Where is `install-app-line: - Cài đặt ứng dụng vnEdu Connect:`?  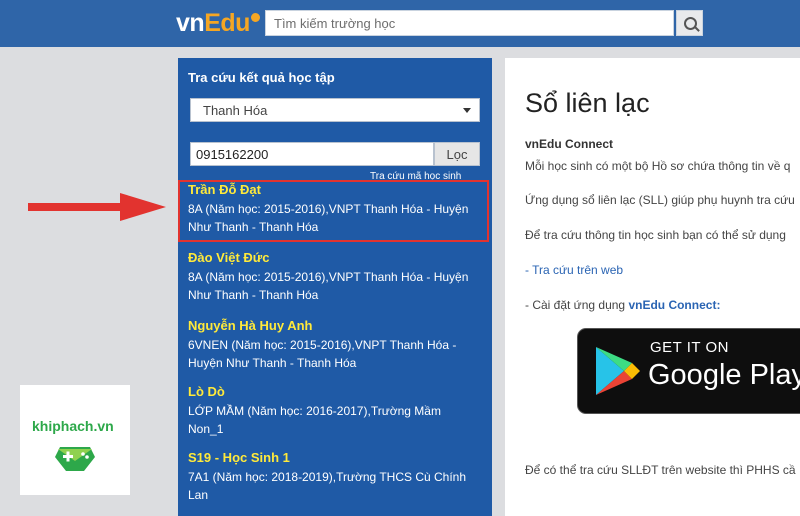
install-app-line: - Cài đặt ứng dụng vnEdu Connect: is located at coordinates (622, 305).